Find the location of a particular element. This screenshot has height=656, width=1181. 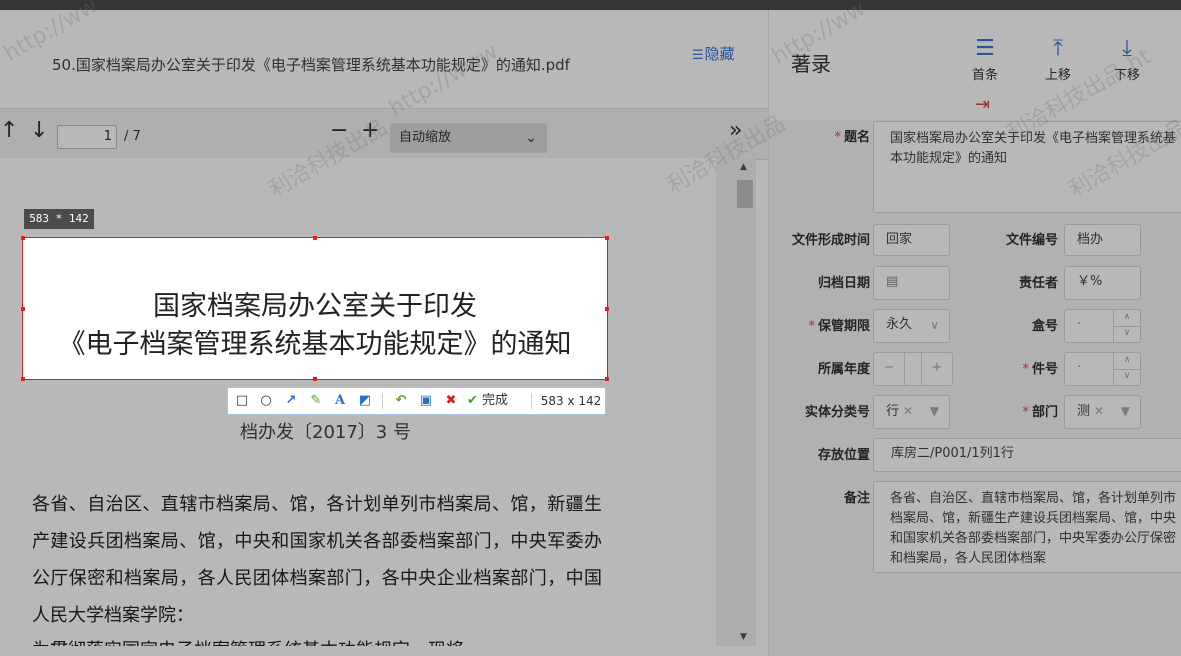

first-record-icon: ☰ is located at coordinates (985, 48).